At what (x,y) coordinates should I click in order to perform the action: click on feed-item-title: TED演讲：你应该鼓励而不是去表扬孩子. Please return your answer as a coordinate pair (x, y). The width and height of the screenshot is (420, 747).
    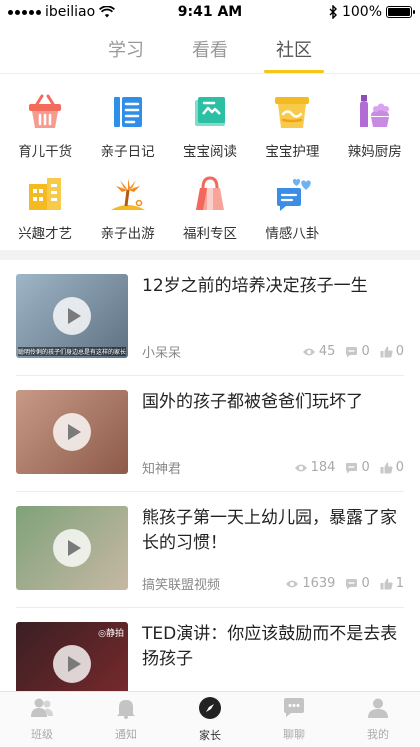
    Looking at the image, I should click on (273, 647).